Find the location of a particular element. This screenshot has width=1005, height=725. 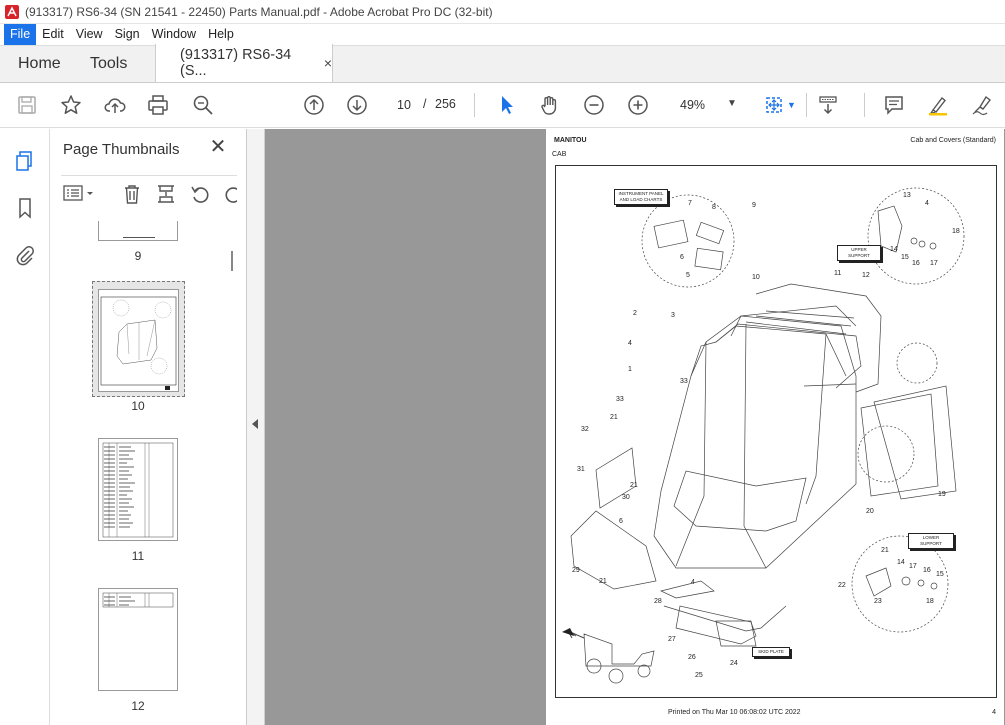

zoom-dropdown: 49% ▼ is located at coordinates (708, 105).